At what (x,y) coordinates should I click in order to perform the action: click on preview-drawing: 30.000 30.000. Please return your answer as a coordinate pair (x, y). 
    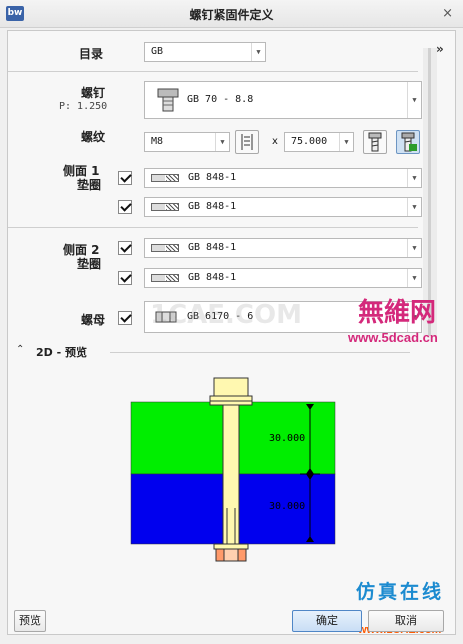
    Looking at the image, I should click on (233, 469).